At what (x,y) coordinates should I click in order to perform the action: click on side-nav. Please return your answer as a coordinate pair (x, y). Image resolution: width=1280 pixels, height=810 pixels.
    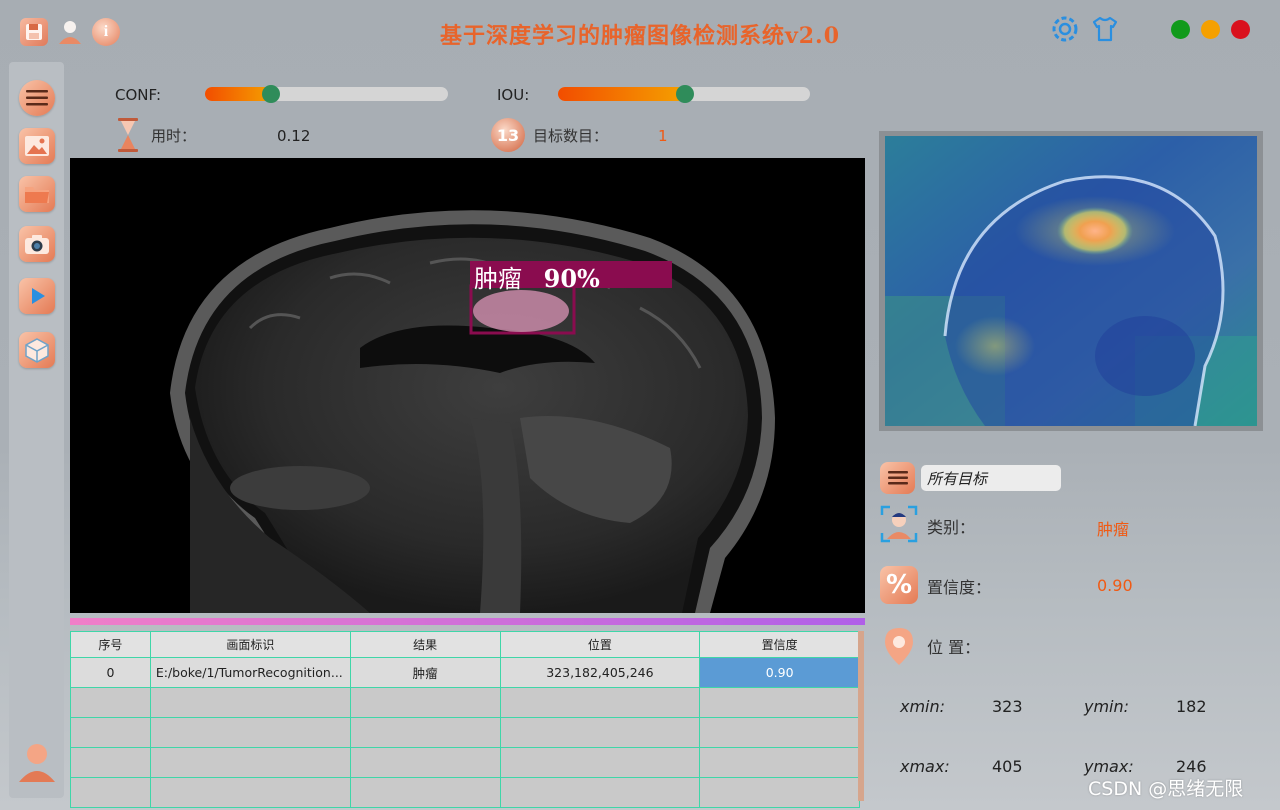
    Looking at the image, I should click on (36, 430).